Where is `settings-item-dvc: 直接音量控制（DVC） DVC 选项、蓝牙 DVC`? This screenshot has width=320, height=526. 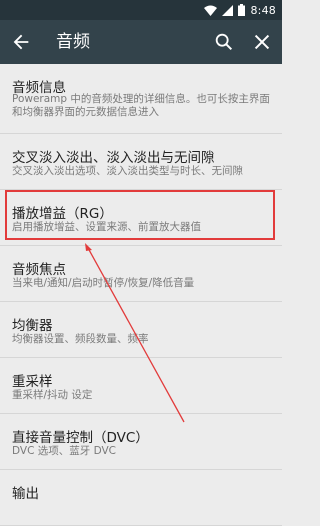
settings-item-dvc: 直接音量控制（DVC） DVC 选项、蓝牙 DVC is located at coordinates (141, 442).